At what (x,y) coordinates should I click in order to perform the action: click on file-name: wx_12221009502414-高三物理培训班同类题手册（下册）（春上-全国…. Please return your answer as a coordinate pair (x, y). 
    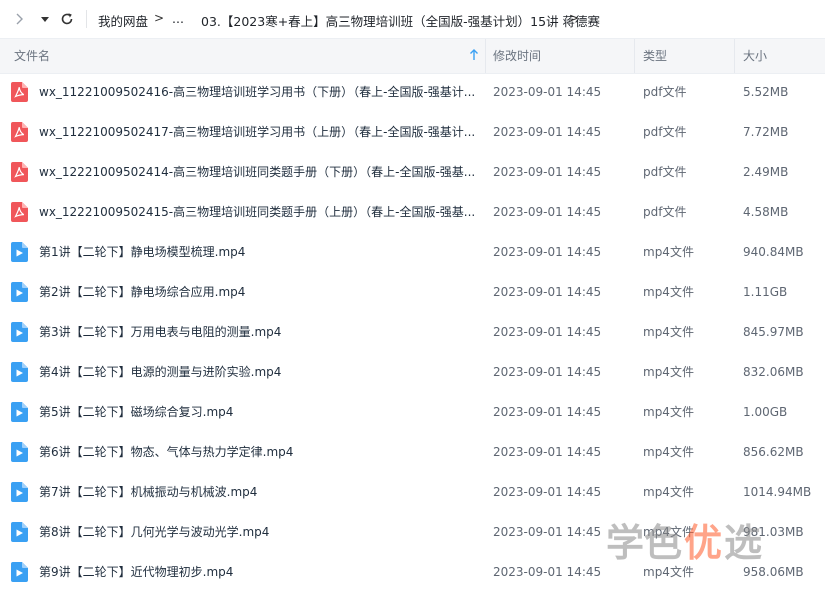
    Looking at the image, I should click on (259, 172).